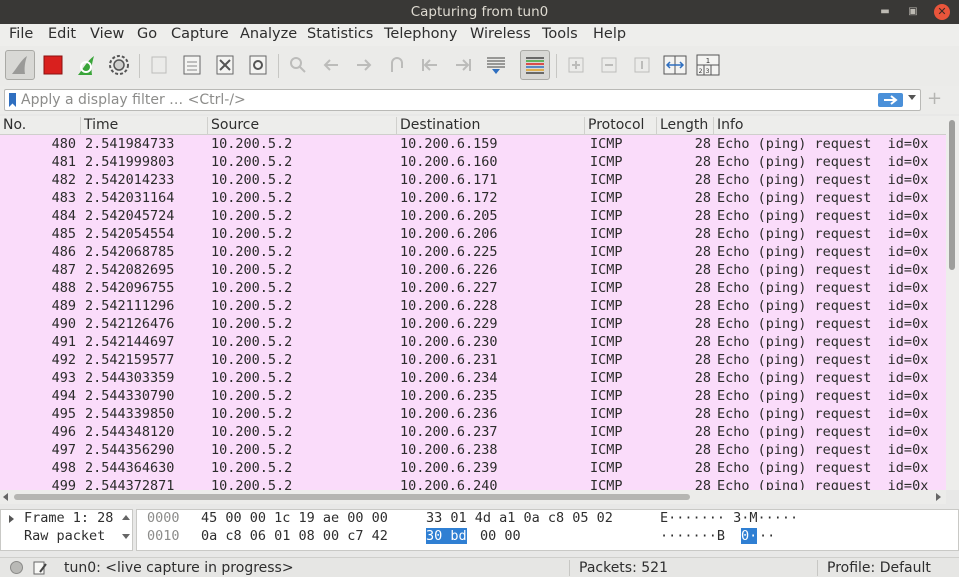 This screenshot has height=577, width=959. Describe the element at coordinates (144, 126) in the screenshot. I see `column-header-time: Time` at that location.